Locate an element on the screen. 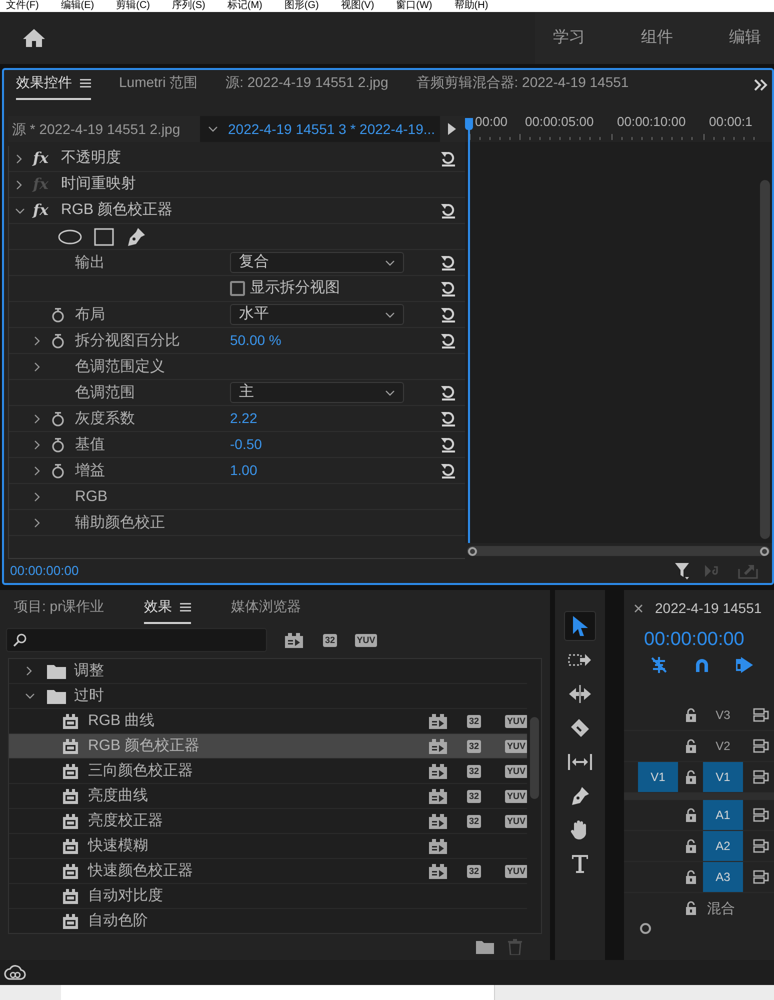 Image resolution: width=774 pixels, height=1000 pixels. menu-item: 编辑(E) is located at coordinates (77, 6).